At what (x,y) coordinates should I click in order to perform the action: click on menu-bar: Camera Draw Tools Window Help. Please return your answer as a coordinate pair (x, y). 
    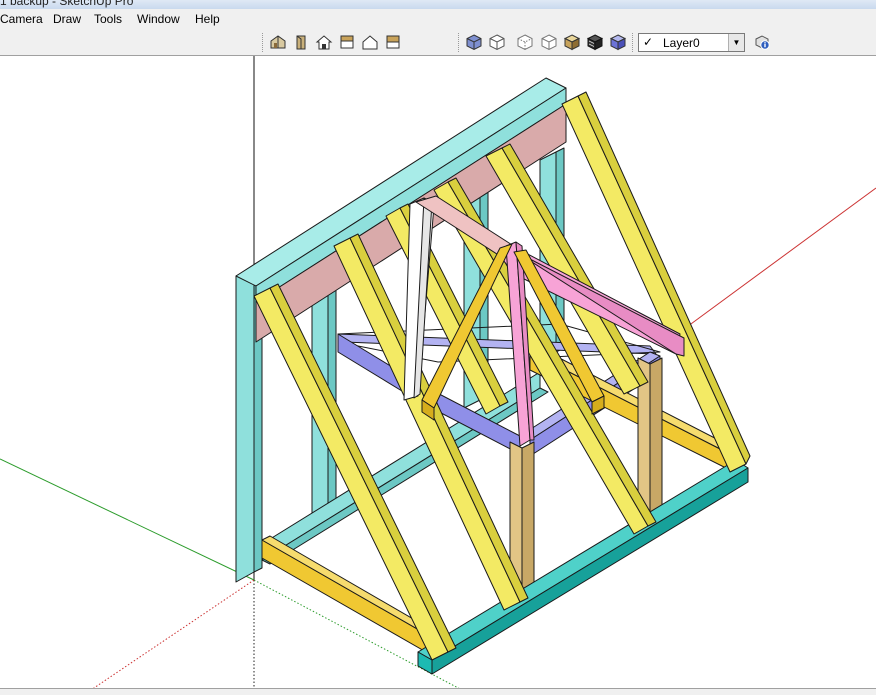
    Looking at the image, I should click on (438, 20).